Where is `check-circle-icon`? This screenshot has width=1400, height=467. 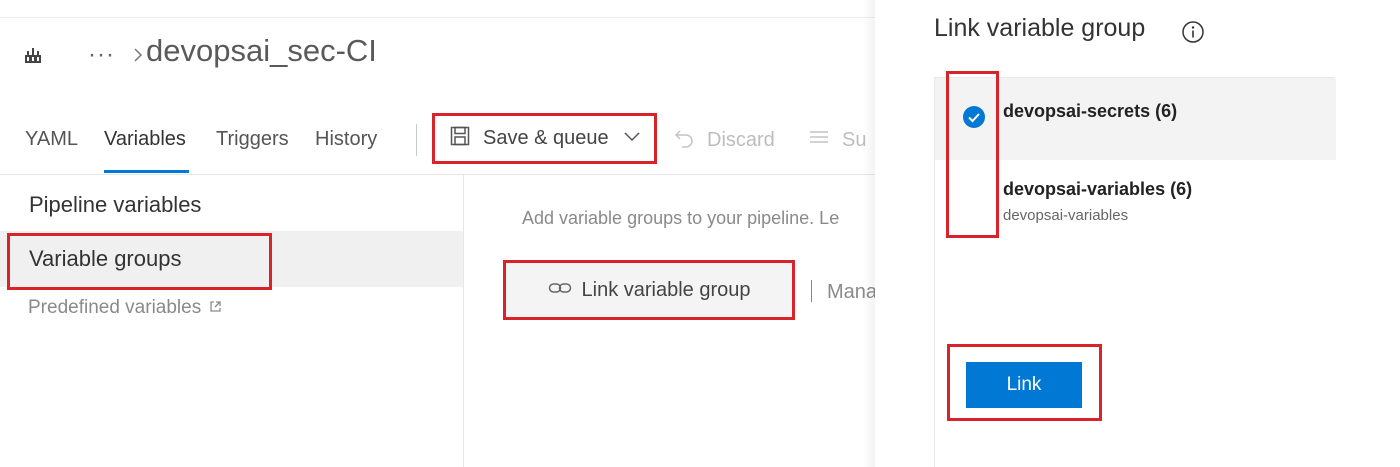 check-circle-icon is located at coordinates (974, 117).